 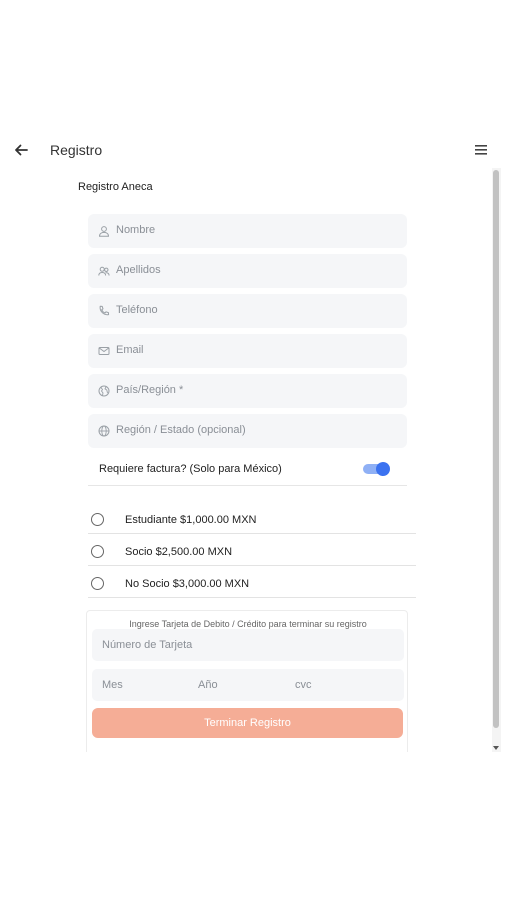 What do you see at coordinates (496, 748) in the screenshot?
I see `scroll-down-arrow-icon` at bounding box center [496, 748].